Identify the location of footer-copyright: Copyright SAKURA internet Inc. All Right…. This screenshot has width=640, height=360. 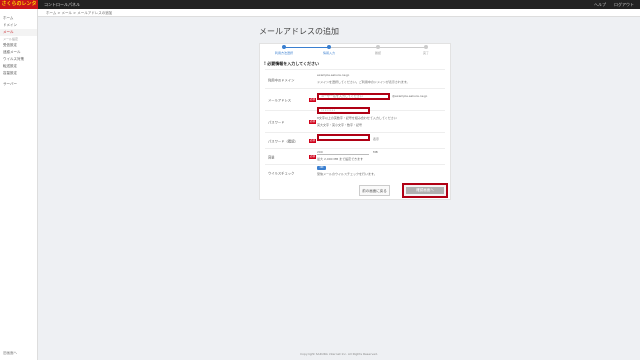
(339, 354).